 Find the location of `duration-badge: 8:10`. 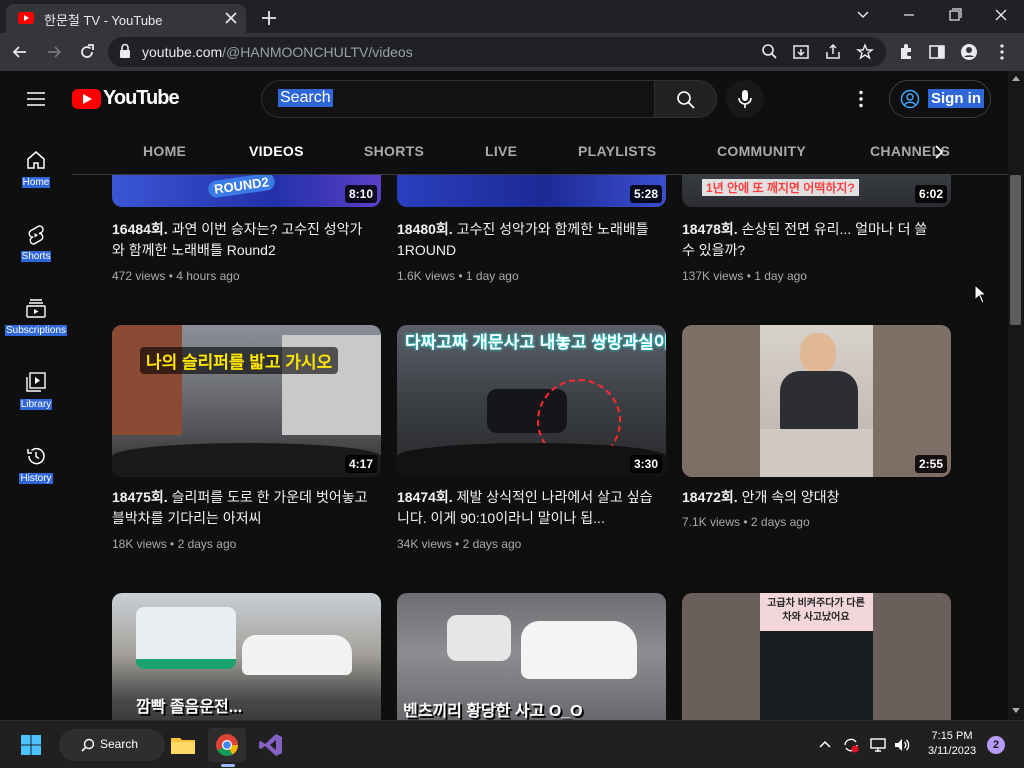

duration-badge: 8:10 is located at coordinates (360, 194).